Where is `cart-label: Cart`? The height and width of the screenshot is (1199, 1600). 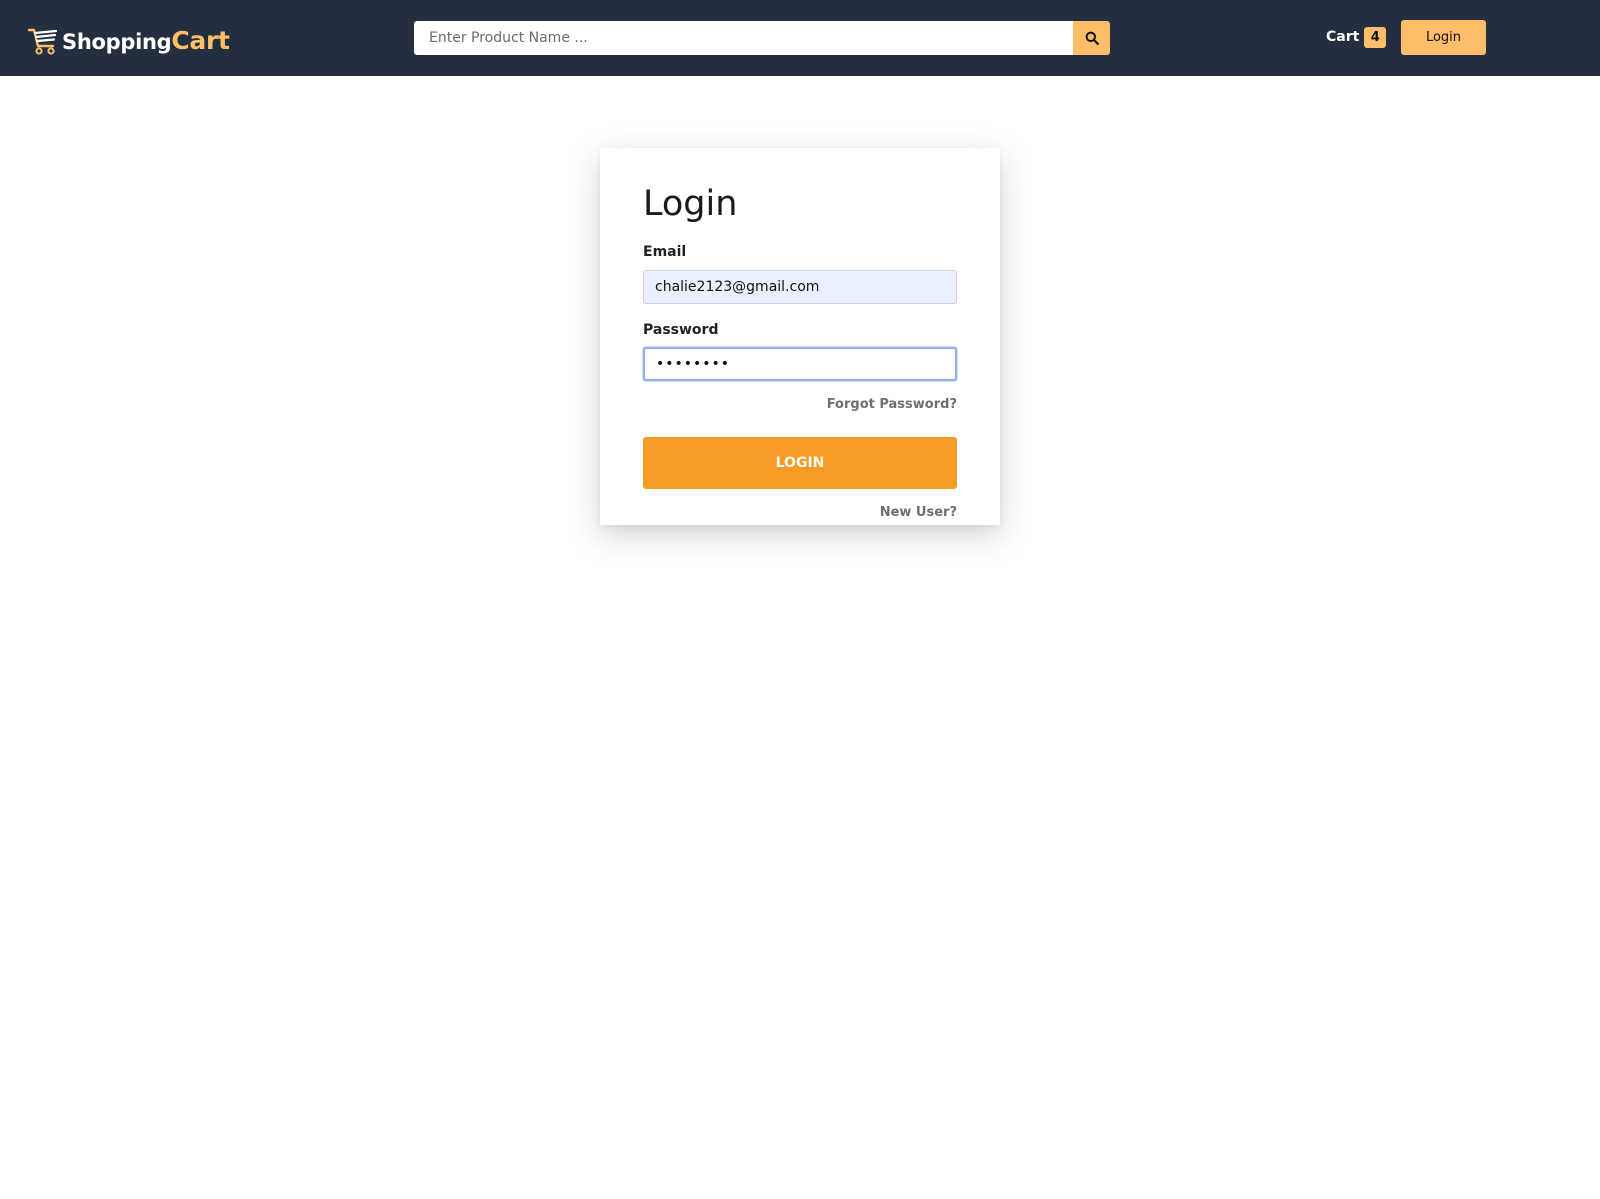 cart-label: Cart is located at coordinates (1343, 37).